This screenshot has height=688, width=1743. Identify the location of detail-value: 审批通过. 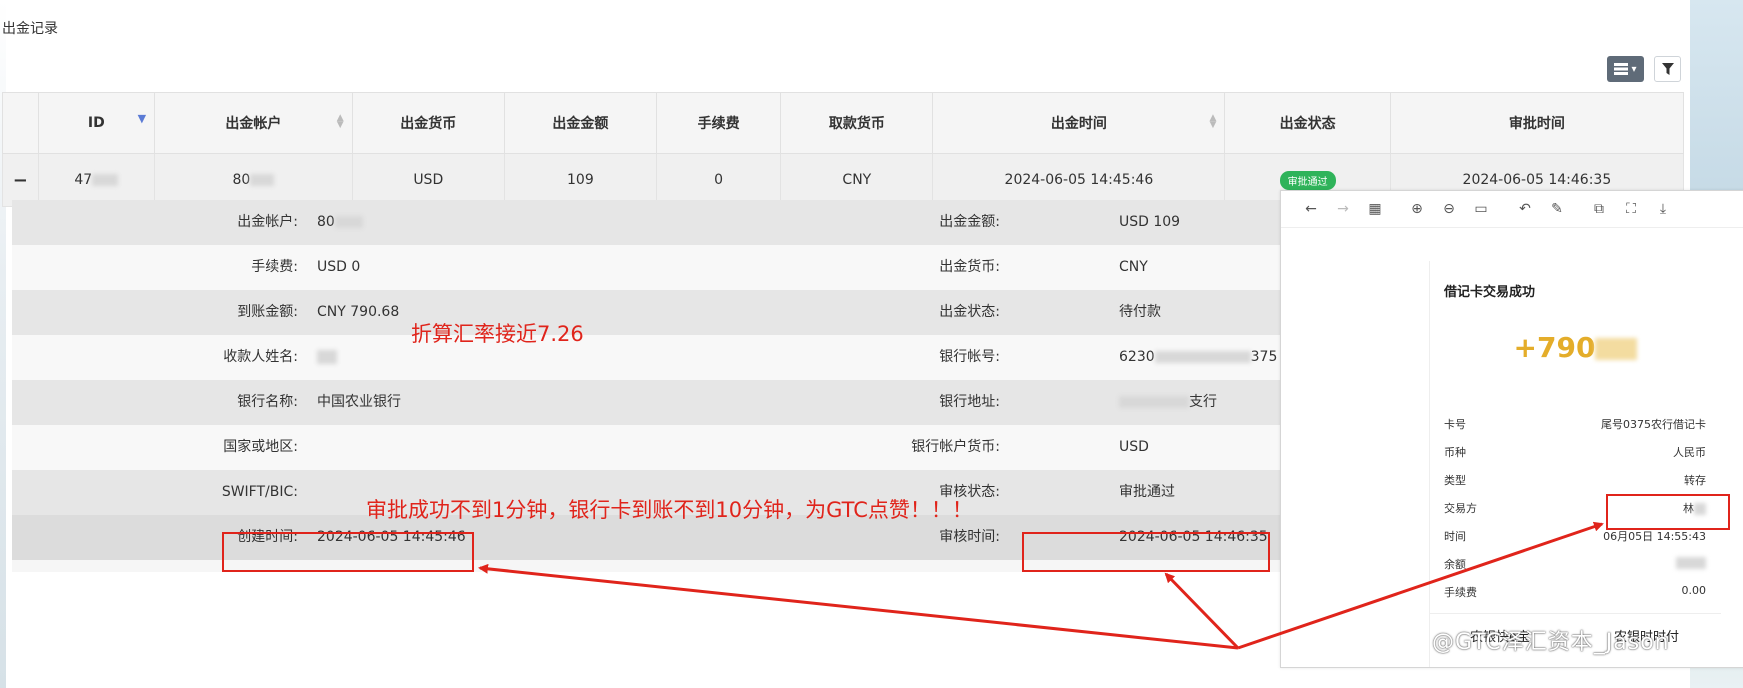
(1147, 492).